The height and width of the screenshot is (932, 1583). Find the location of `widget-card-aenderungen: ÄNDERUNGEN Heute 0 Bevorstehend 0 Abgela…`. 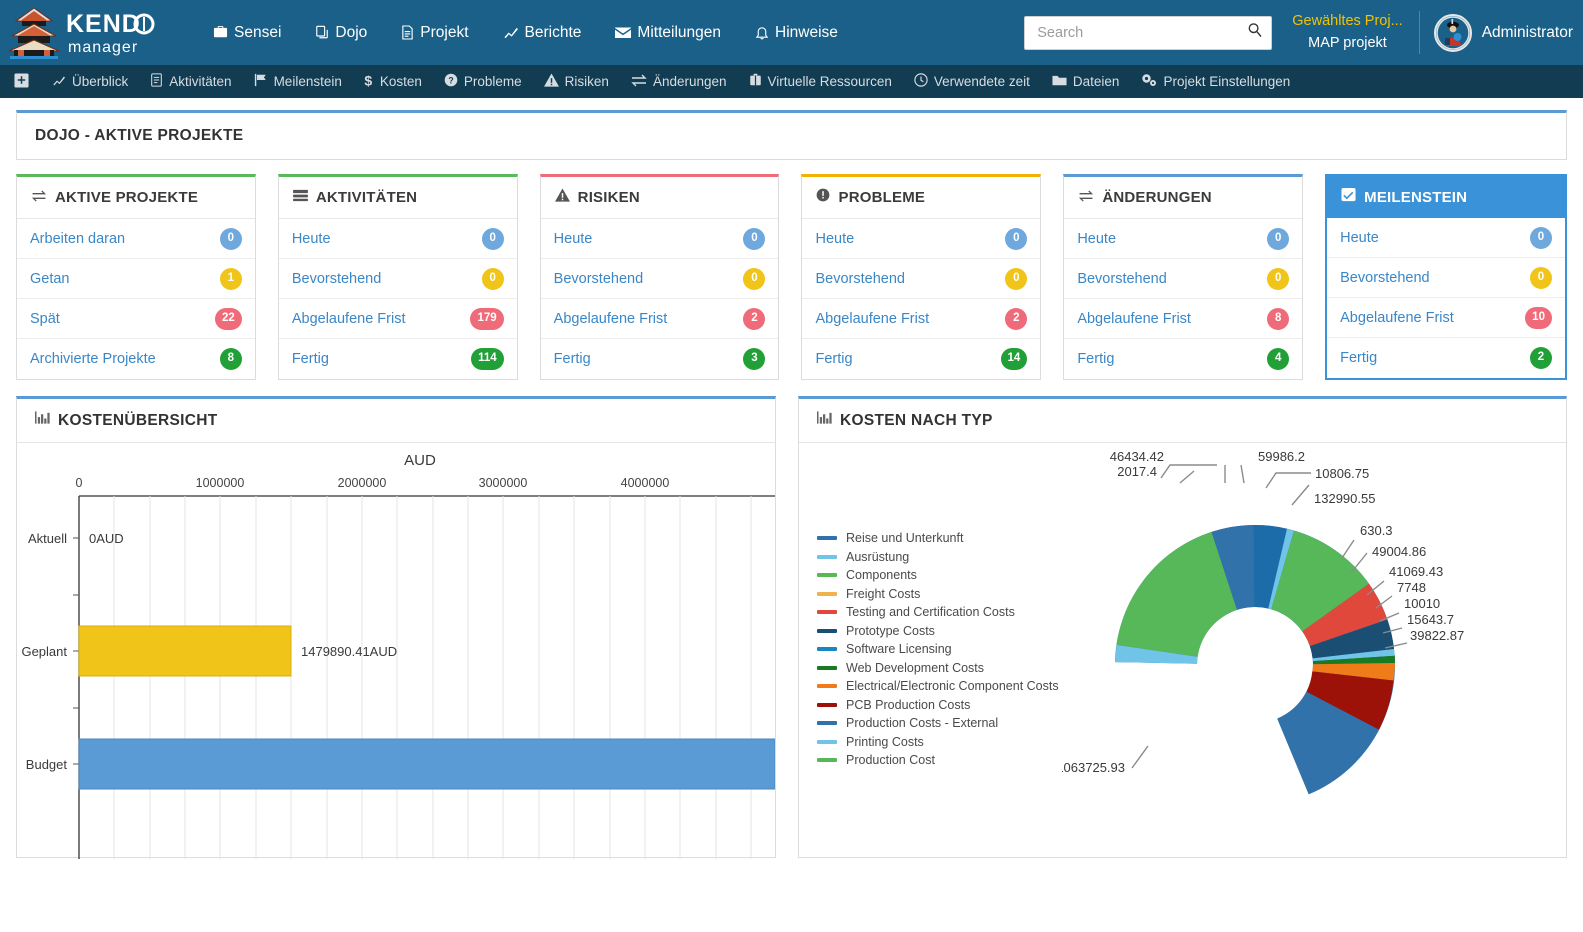

widget-card-aenderungen: ÄNDERUNGEN Heute 0 Bevorstehend 0 Abgela… is located at coordinates (1183, 277).